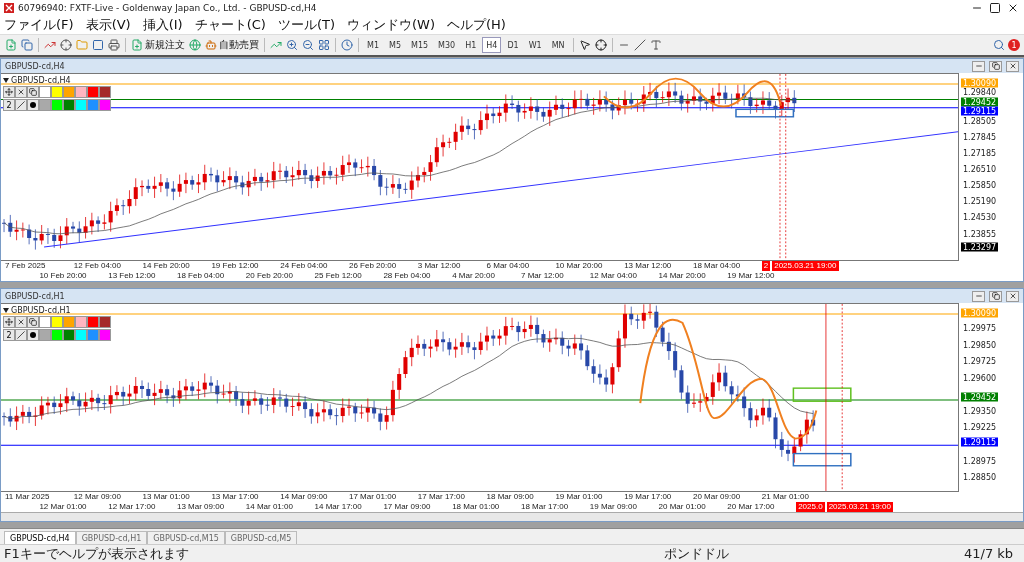 This screenshot has height=562, width=1024. What do you see at coordinates (584, 45) in the screenshot?
I see `cursor-button` at bounding box center [584, 45].